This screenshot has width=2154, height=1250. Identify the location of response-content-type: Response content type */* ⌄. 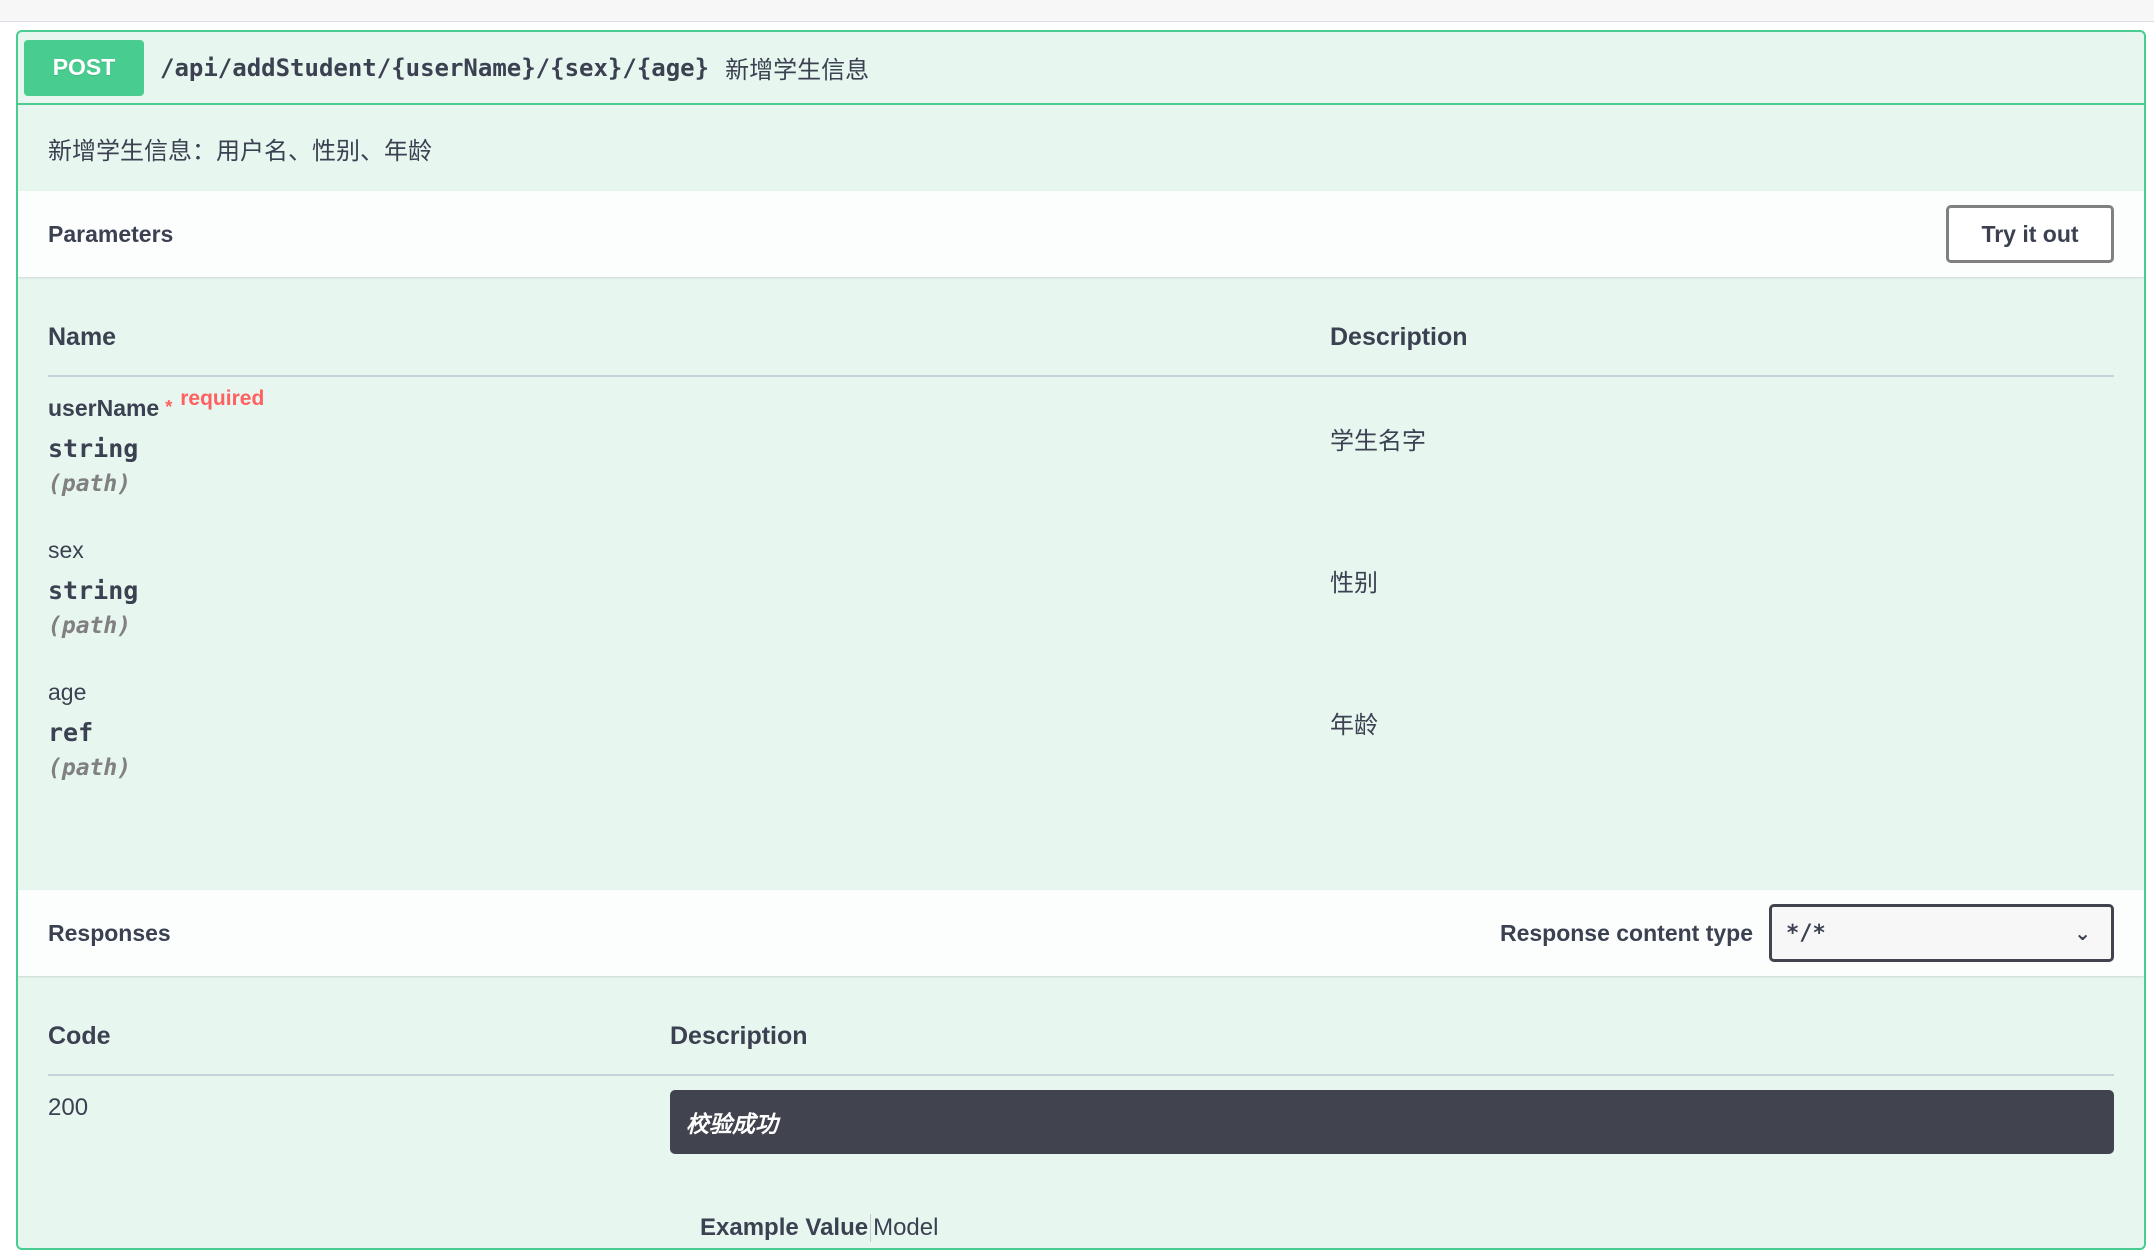
(1807, 933).